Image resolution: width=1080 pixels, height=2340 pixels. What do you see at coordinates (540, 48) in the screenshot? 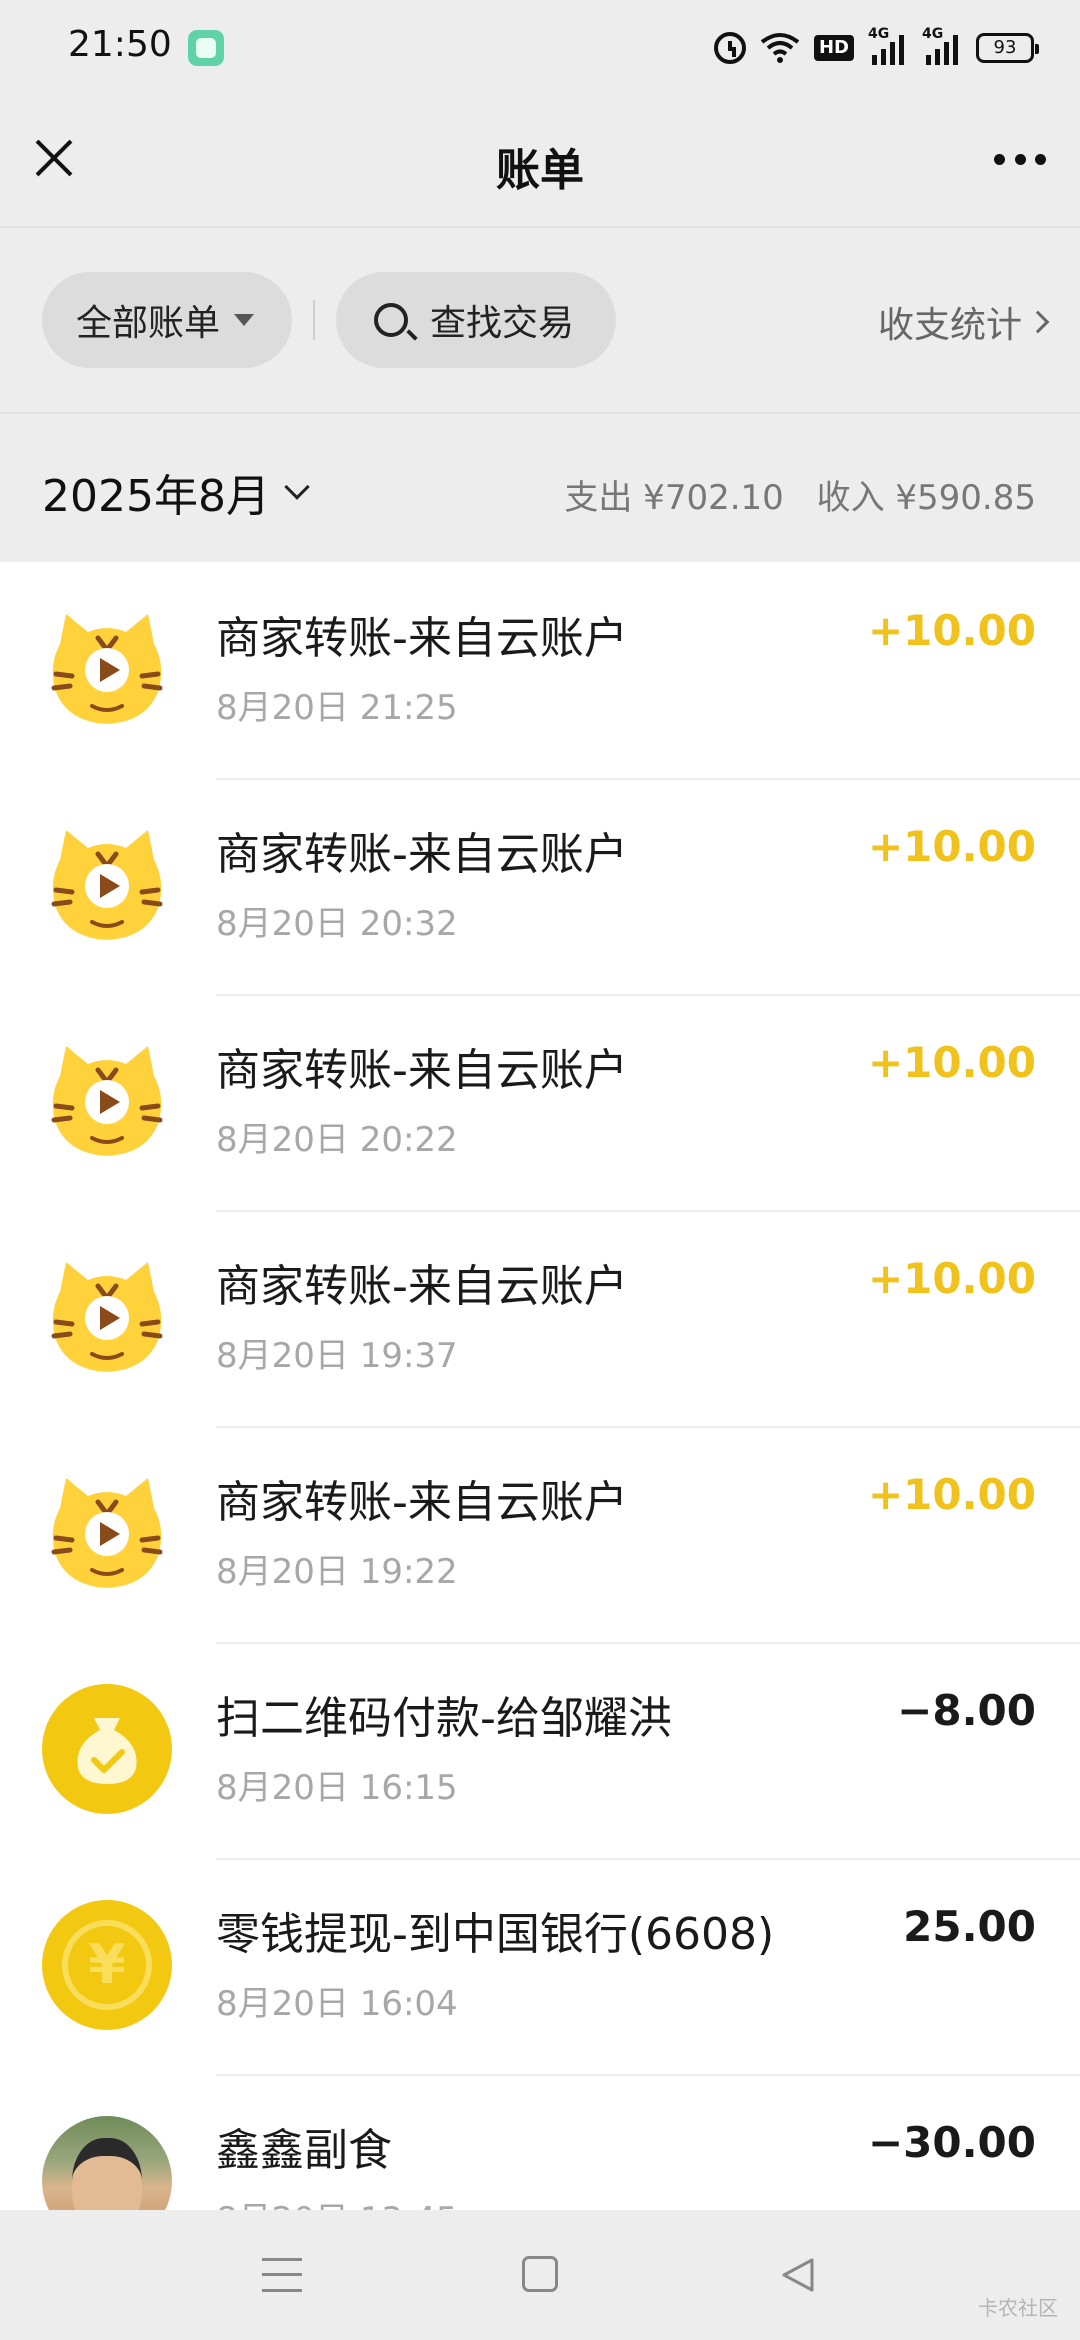
I see `status-bar: 21:50 HD 4G 4G 93` at bounding box center [540, 48].